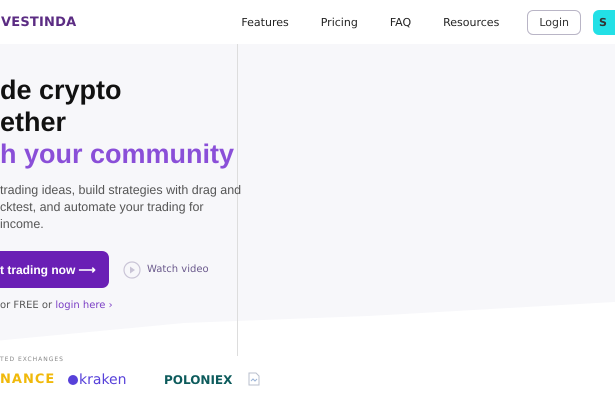  What do you see at coordinates (554, 22) in the screenshot?
I see `login-button: Login` at bounding box center [554, 22].